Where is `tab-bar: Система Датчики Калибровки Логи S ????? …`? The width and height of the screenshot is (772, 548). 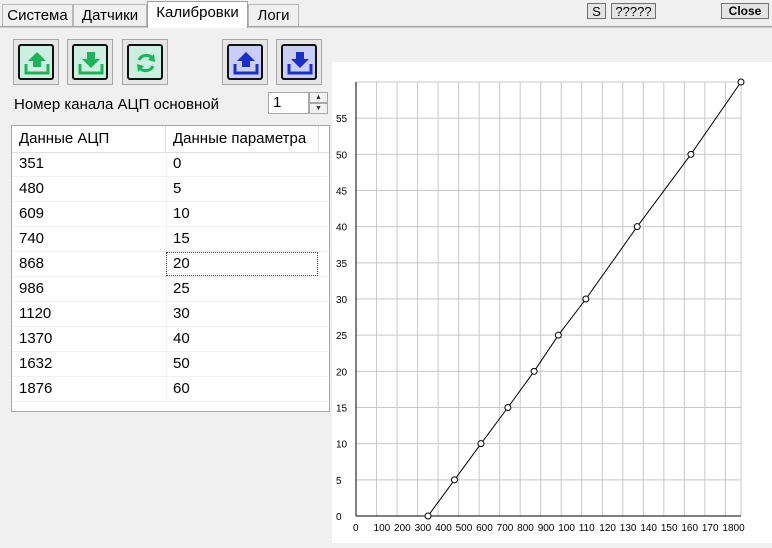
tab-bar: Система Датчики Калибровки Логи S ????? … is located at coordinates (386, 14).